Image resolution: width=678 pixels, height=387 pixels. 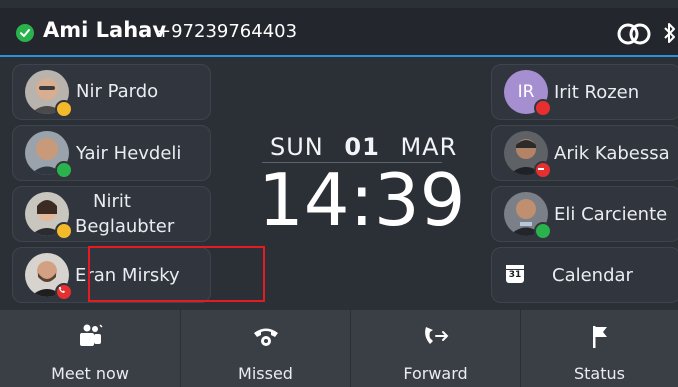 I want to click on forward-button: Forward, so click(x=436, y=348).